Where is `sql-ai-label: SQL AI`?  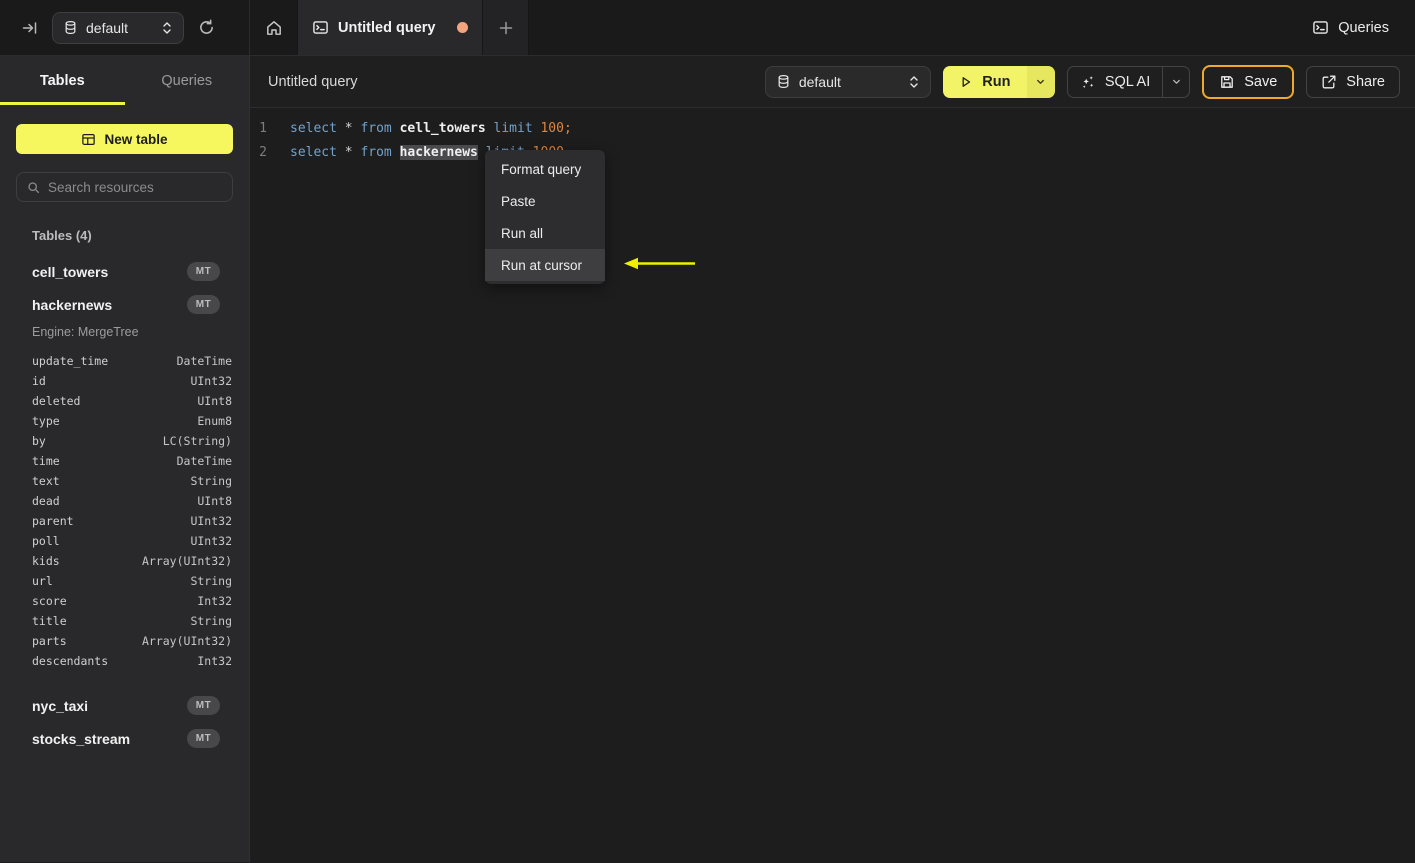 sql-ai-label: SQL AI is located at coordinates (1127, 81).